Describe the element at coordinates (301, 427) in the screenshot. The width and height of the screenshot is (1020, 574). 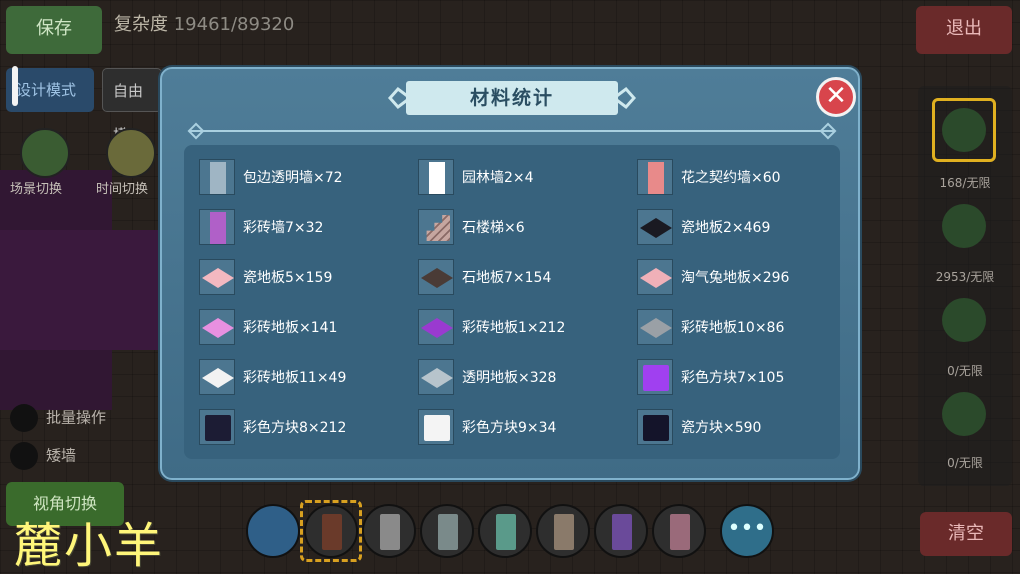
I see `material-item: 彩色方块8×212` at that location.